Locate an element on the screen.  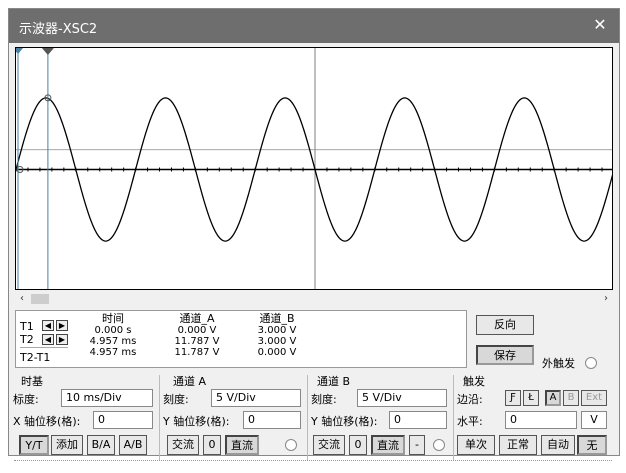
scroll-right-icon: › is located at coordinates (606, 299).